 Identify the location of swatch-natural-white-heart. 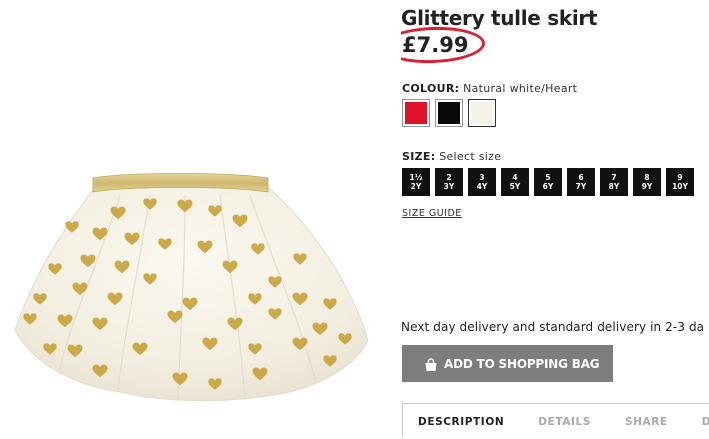
(482, 113).